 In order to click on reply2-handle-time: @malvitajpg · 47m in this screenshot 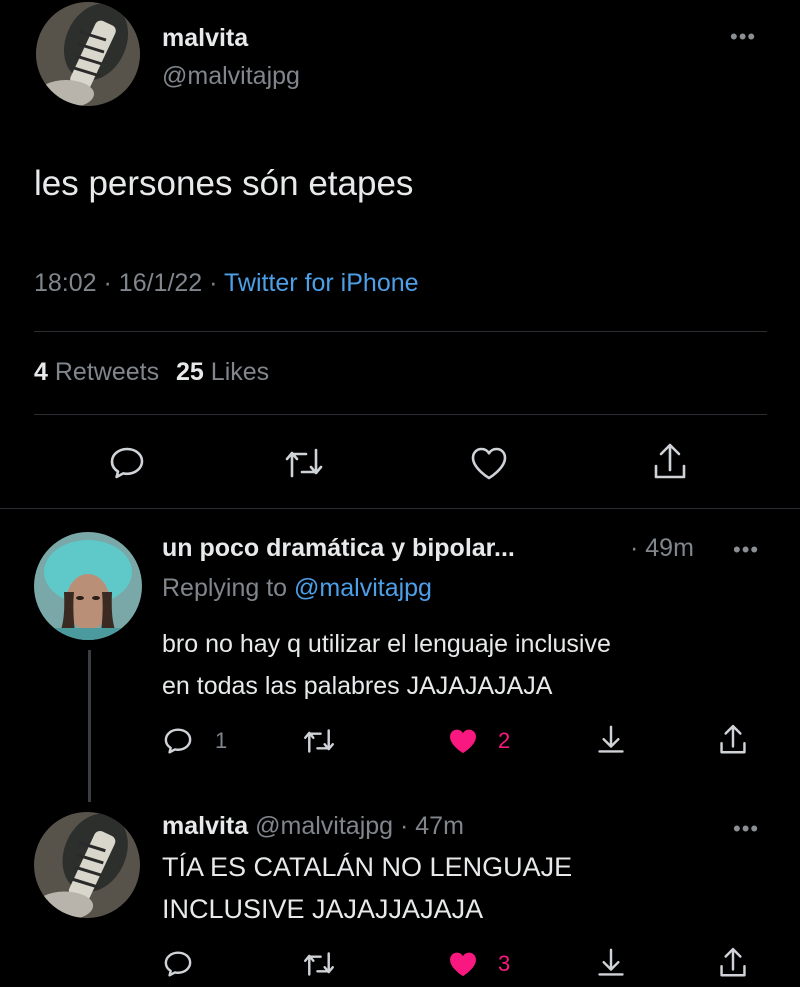, I will do `click(359, 826)`.